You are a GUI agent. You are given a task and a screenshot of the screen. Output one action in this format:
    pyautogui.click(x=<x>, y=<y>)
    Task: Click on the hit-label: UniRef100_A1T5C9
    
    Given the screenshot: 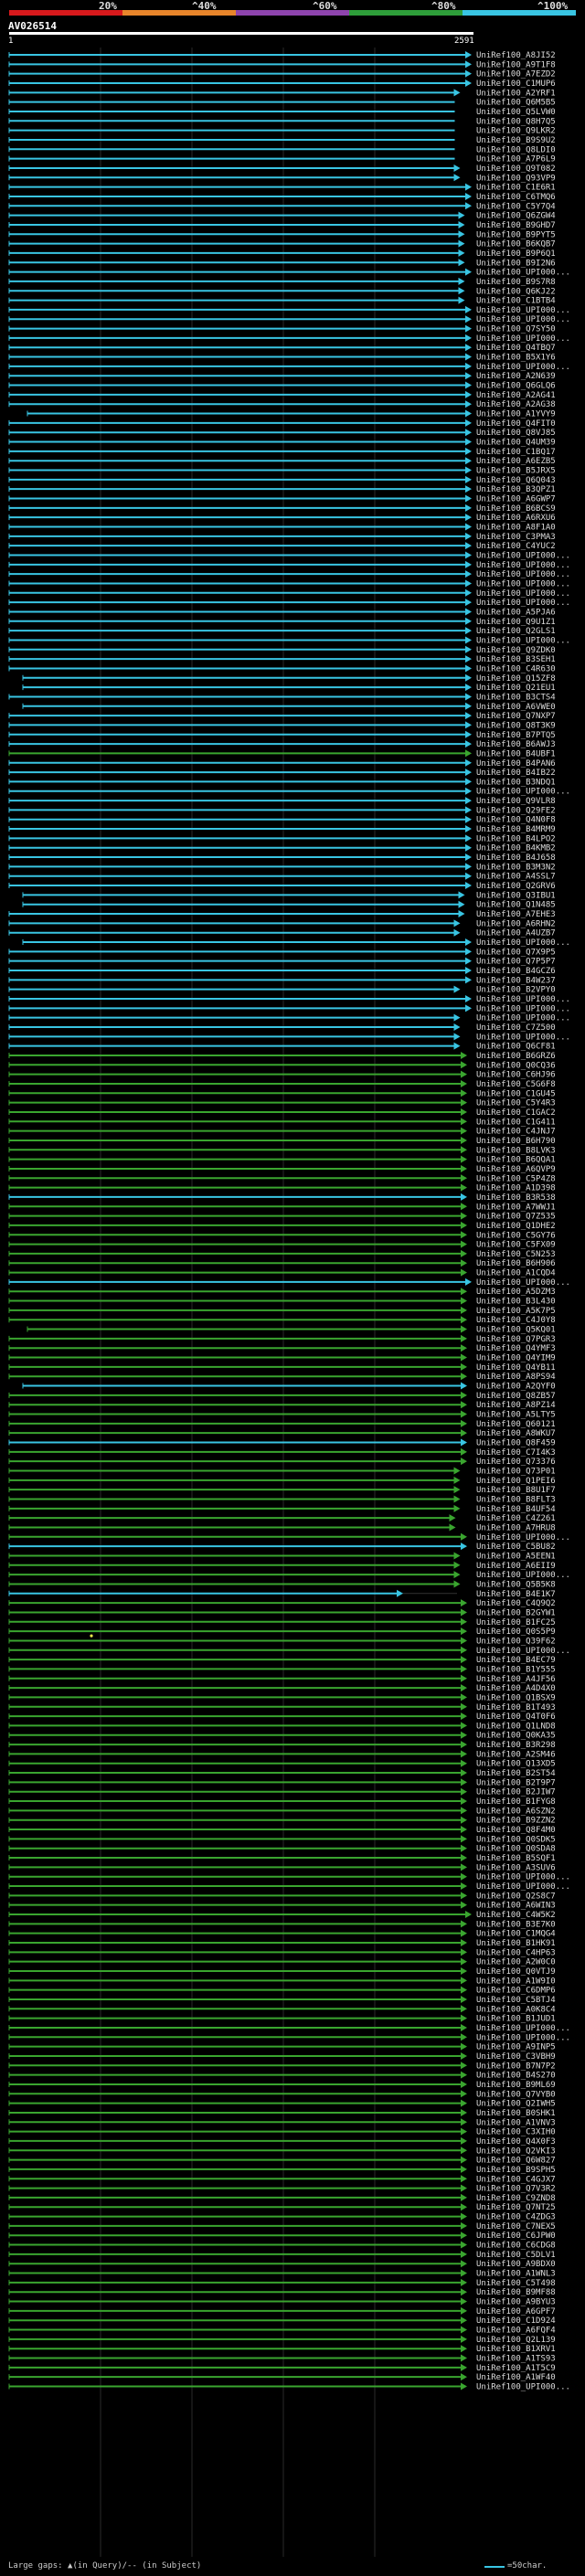 What is the action you would take?
    pyautogui.click(x=516, y=2368)
    